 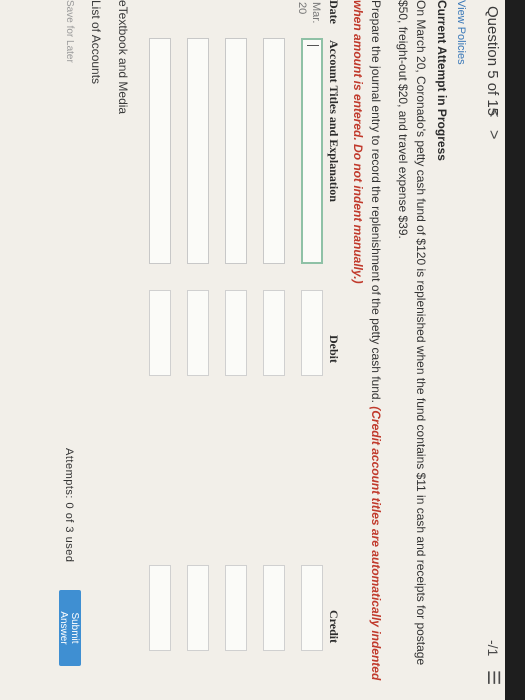 What do you see at coordinates (492, 61) in the screenshot?
I see `question-counter: Question 5 of 15` at bounding box center [492, 61].